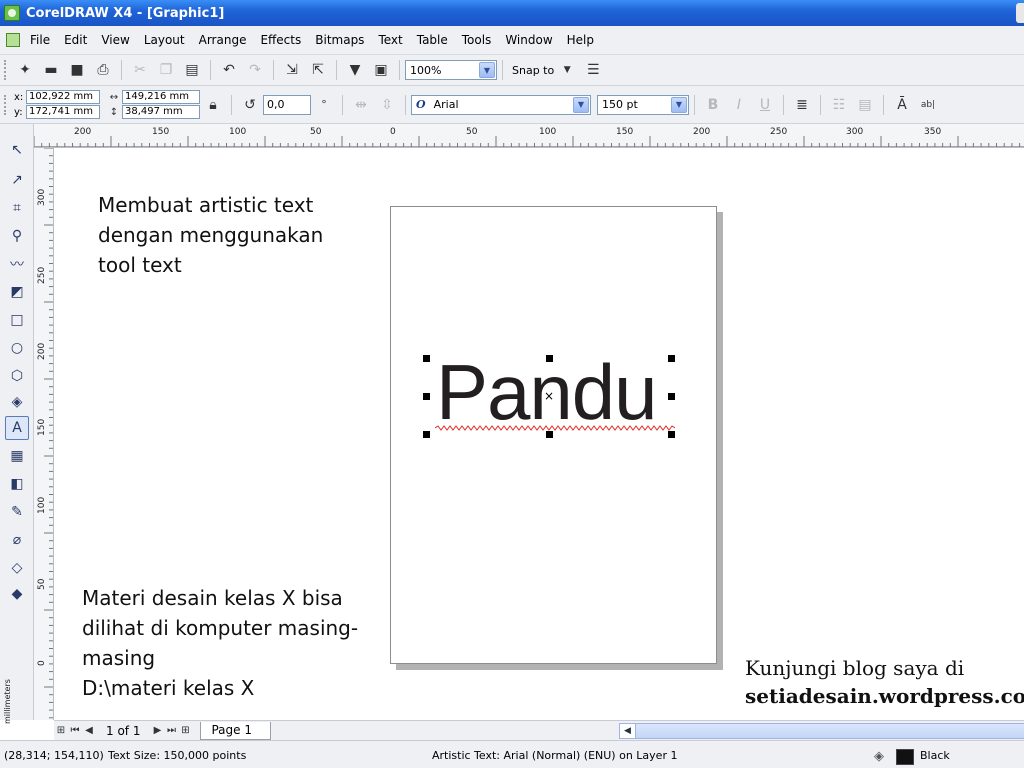 This screenshot has width=1024, height=768. Describe the element at coordinates (628, 731) in the screenshot. I see `scroll-left-icon: ◀` at that location.